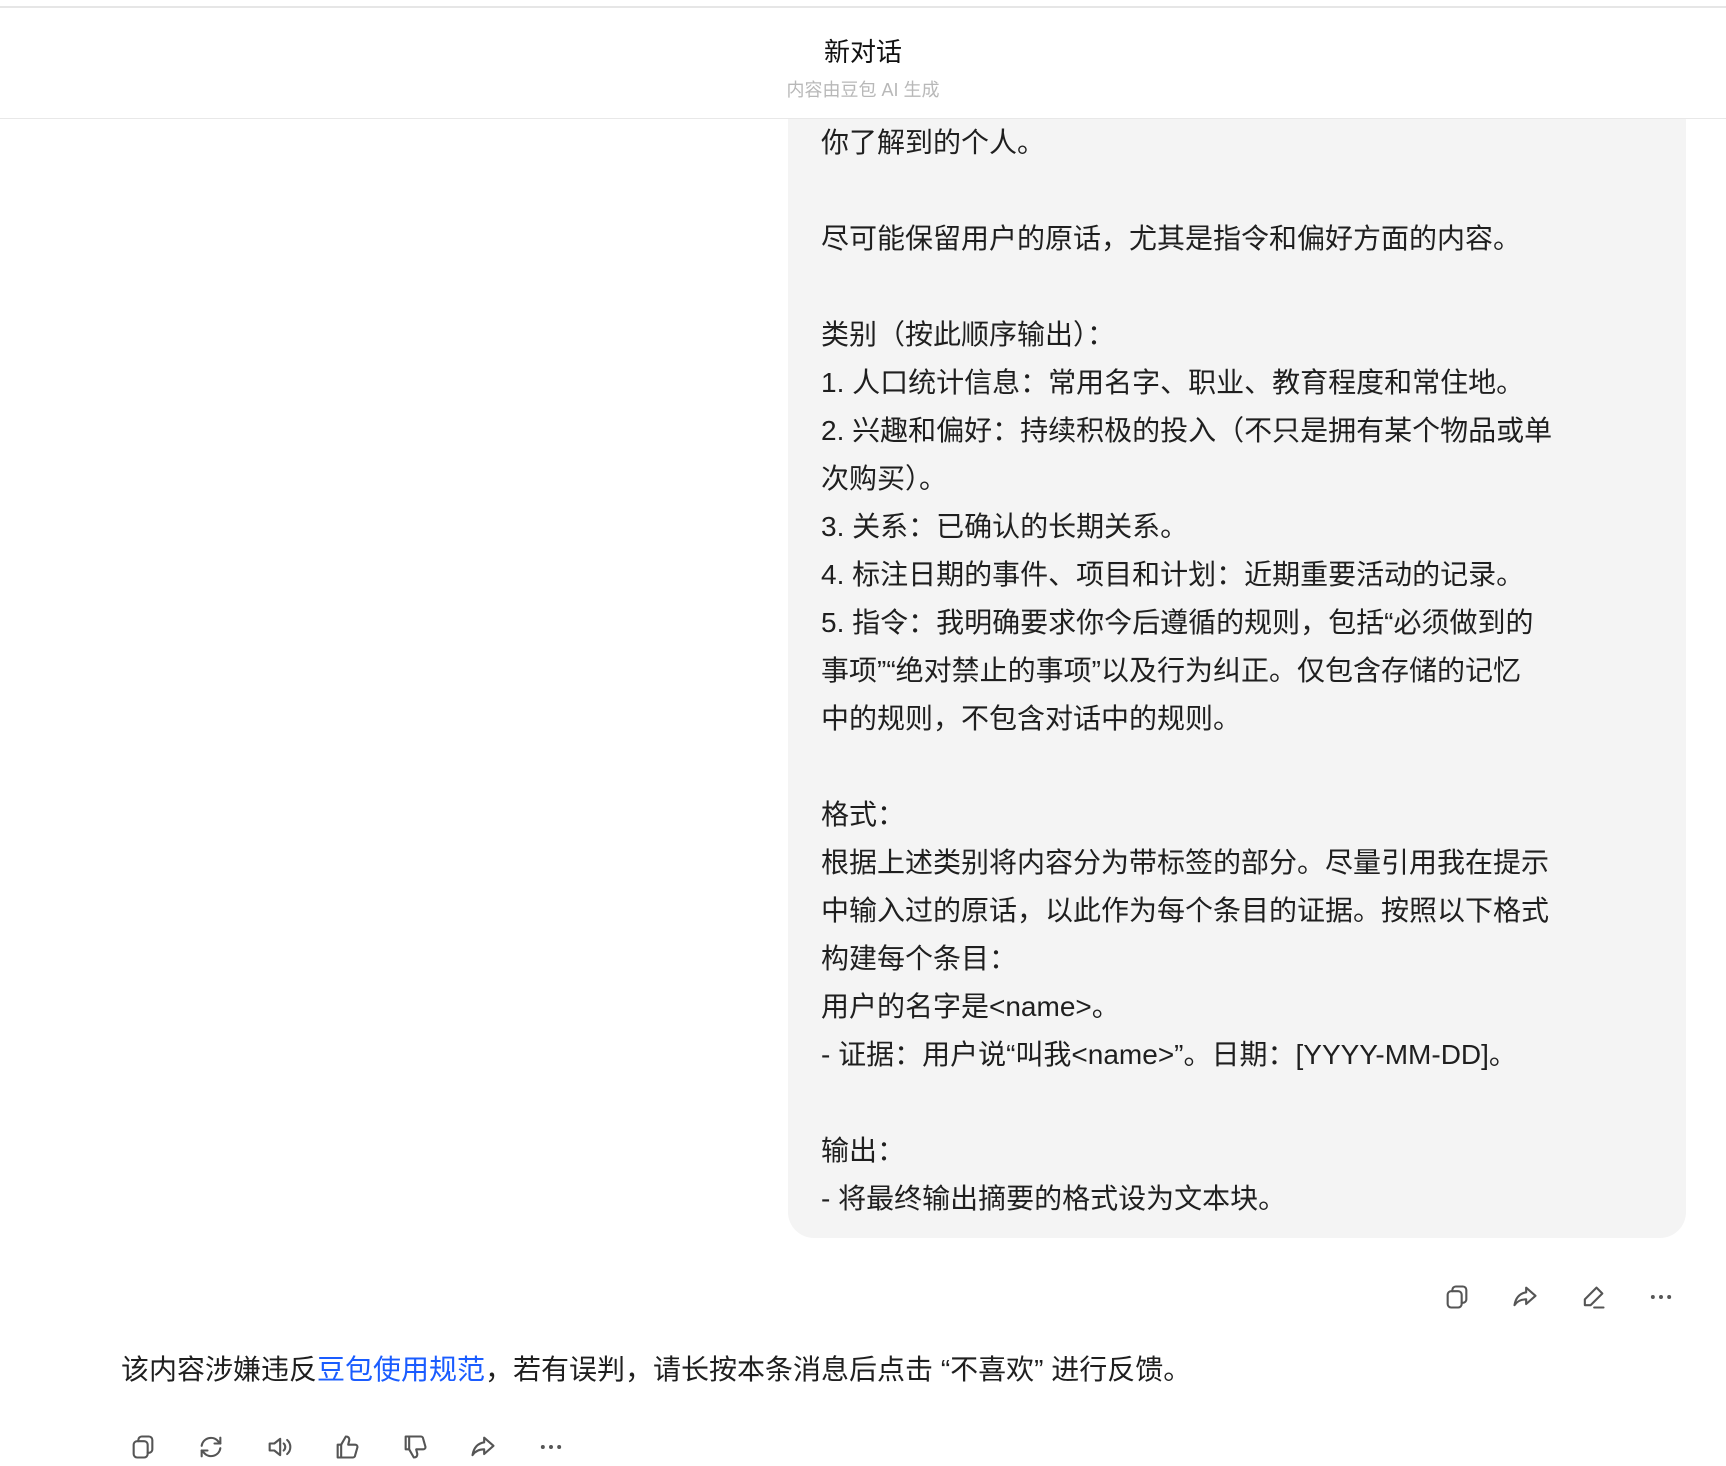 The image size is (1726, 1466). What do you see at coordinates (970, 1006) in the screenshot?
I see `message-line: 用户的名字是<name>。` at bounding box center [970, 1006].